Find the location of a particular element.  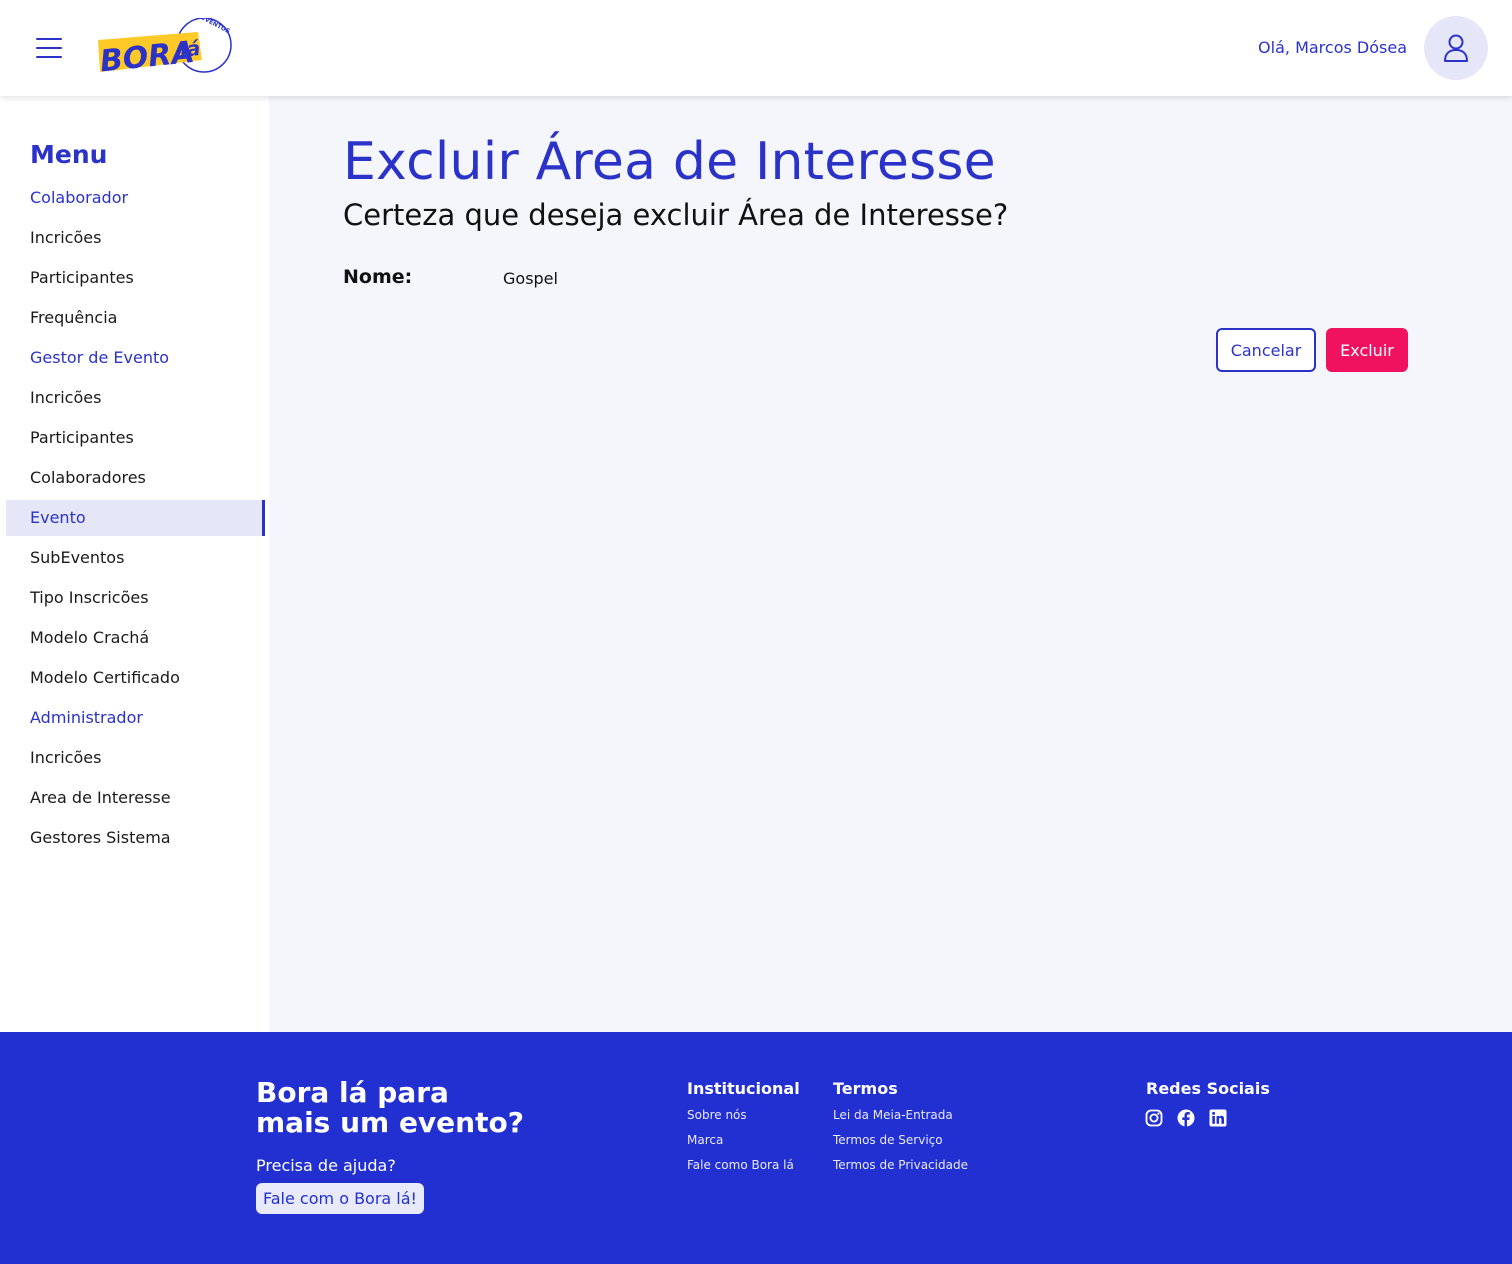

sidebar-item-colaboradores: Colaboradores is located at coordinates (134, 478).